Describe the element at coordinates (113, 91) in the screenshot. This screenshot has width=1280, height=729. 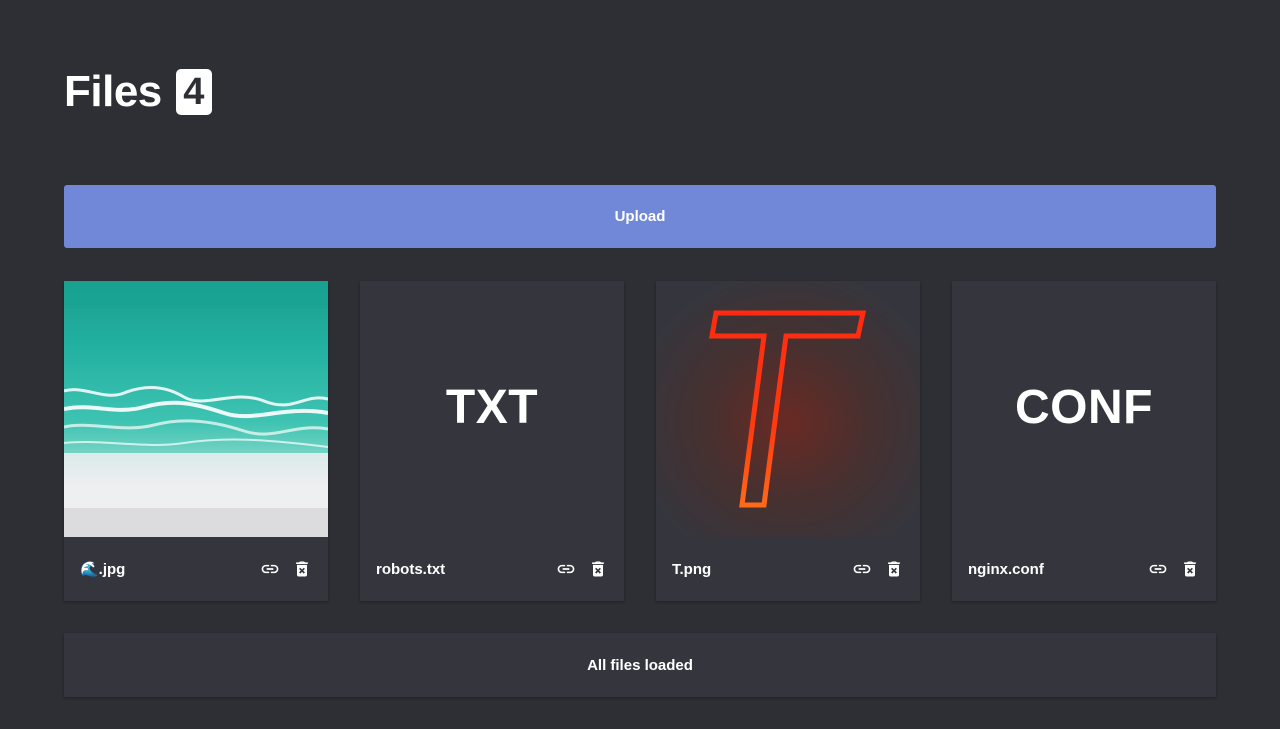
I see `page-title: Files` at that location.